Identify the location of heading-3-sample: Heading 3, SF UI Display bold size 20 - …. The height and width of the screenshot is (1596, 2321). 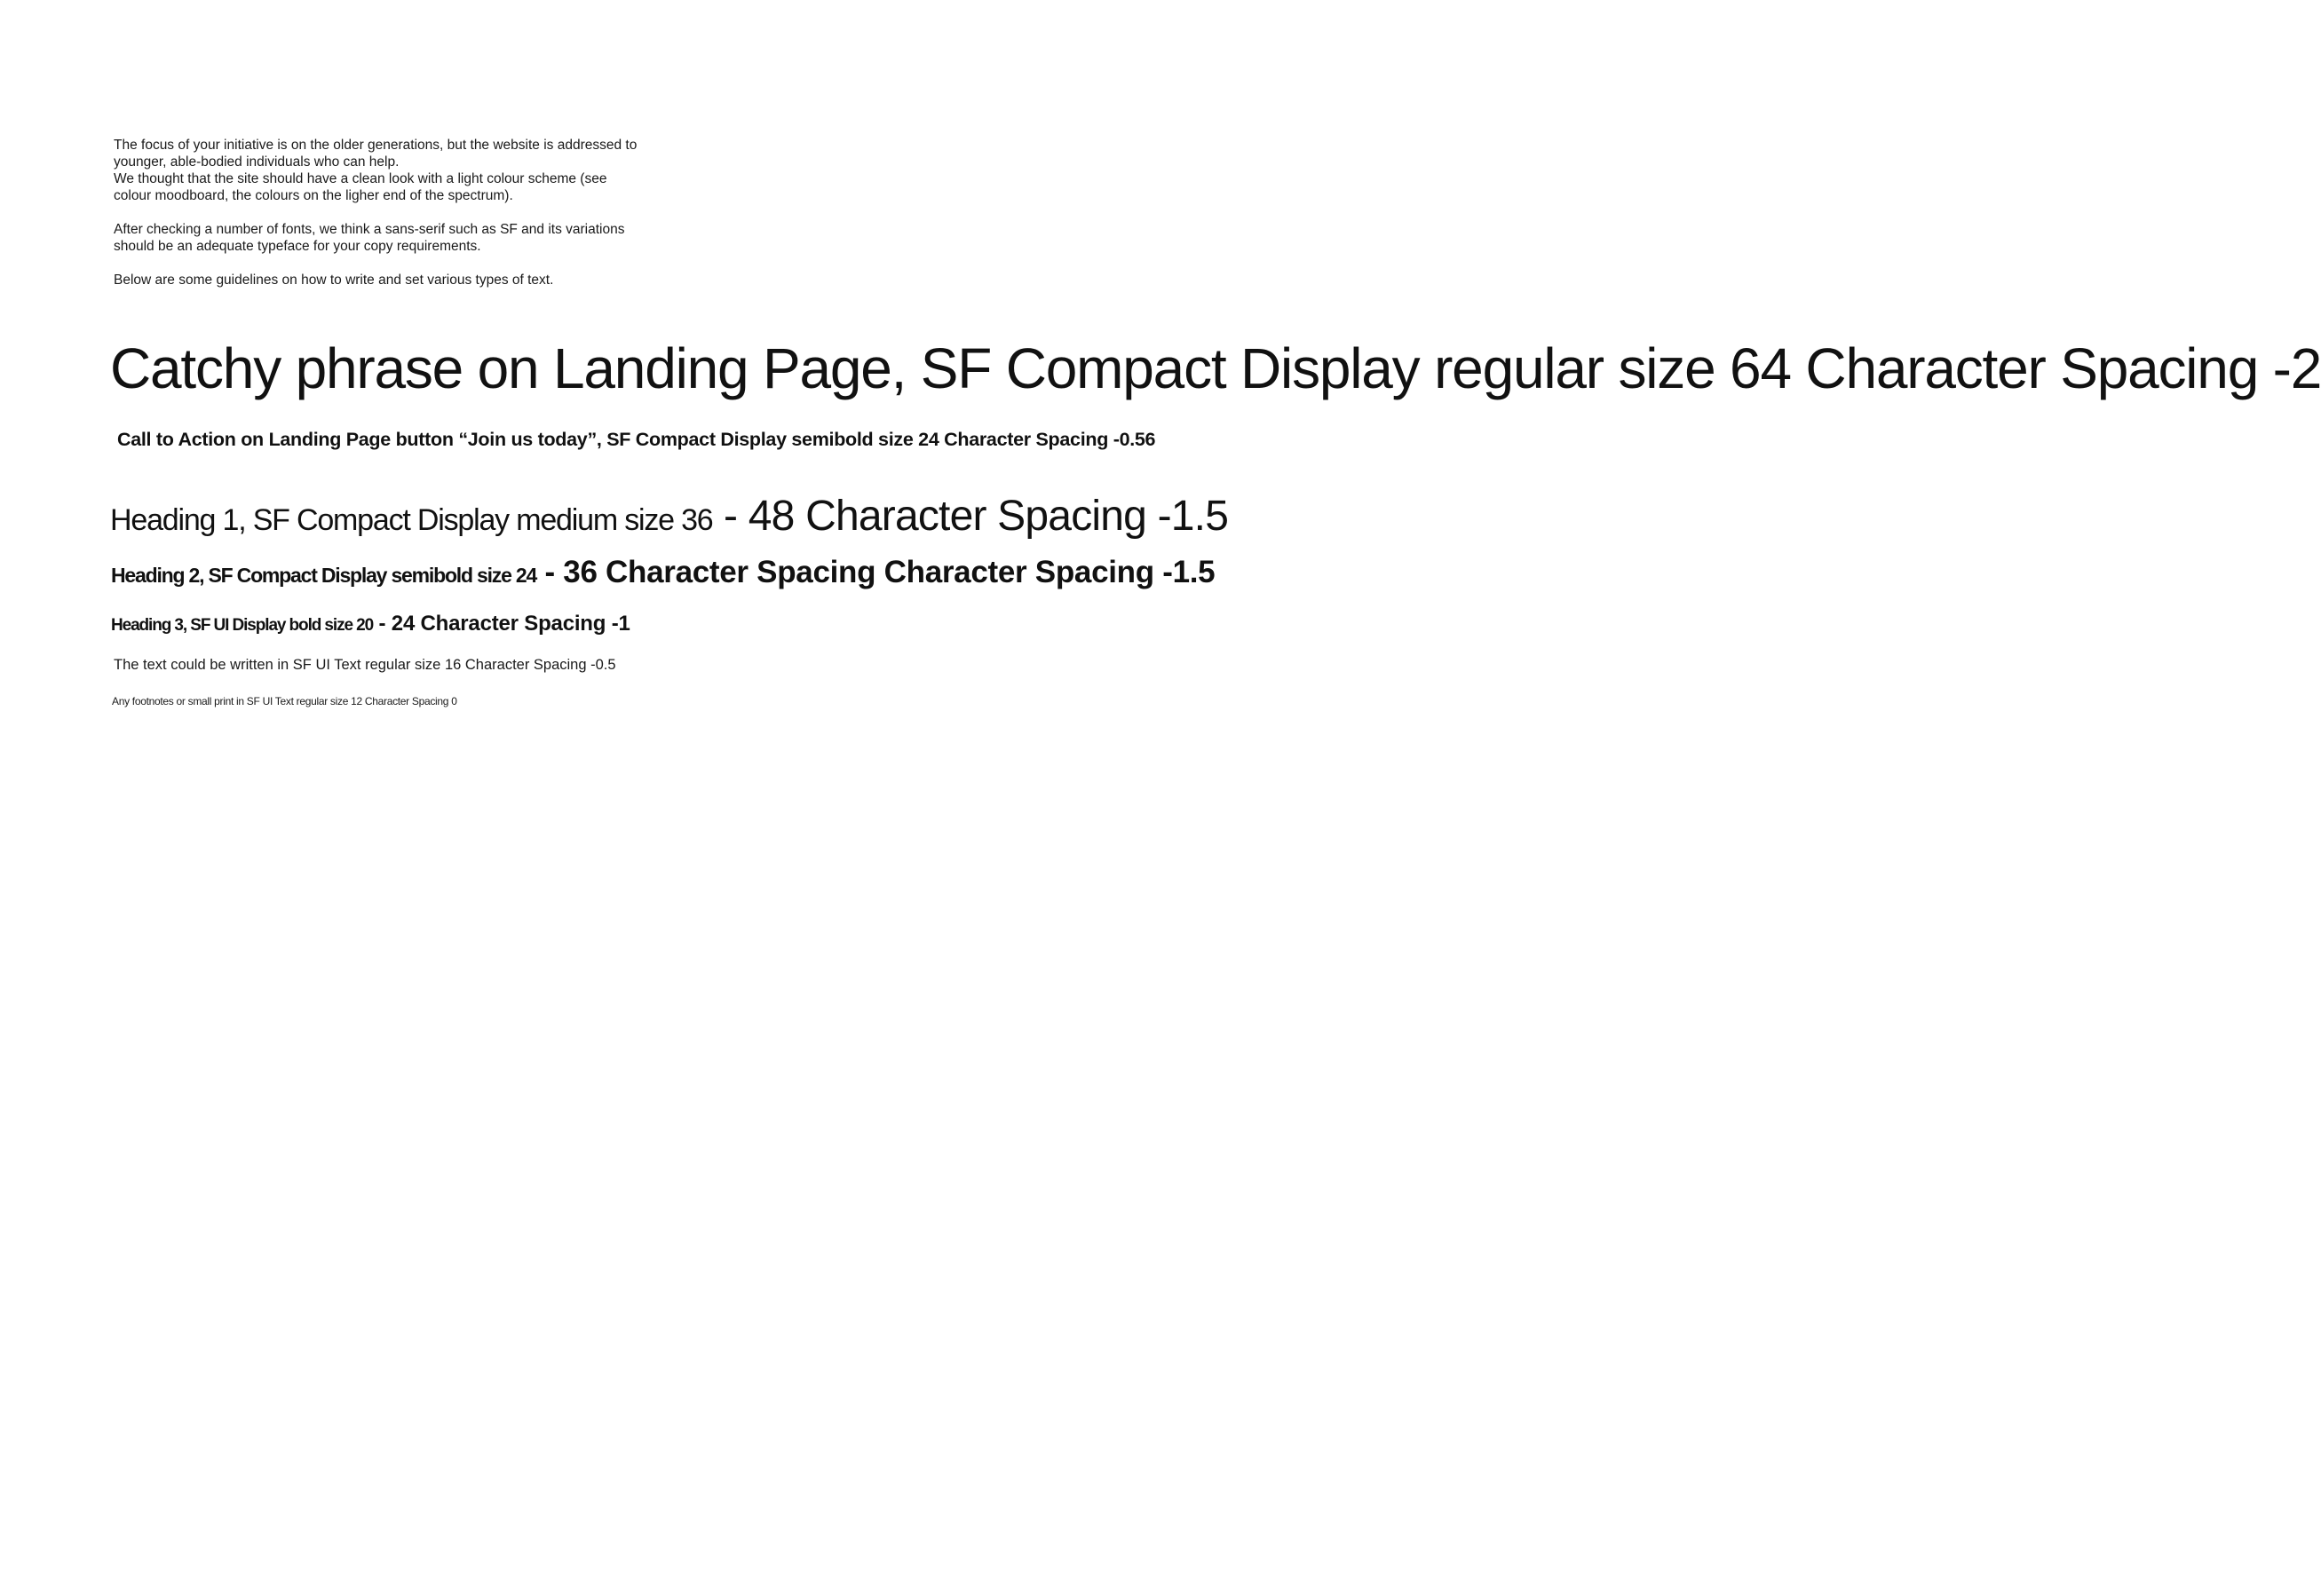
(370, 625).